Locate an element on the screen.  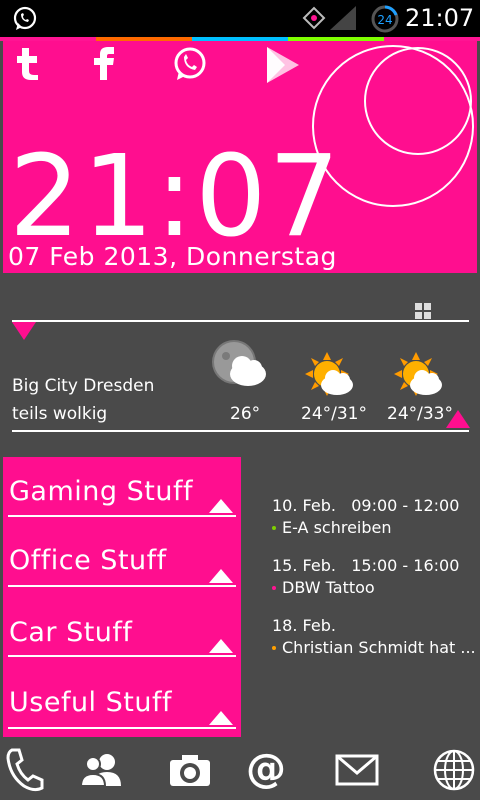
weather-bottom-divider is located at coordinates (240, 431).